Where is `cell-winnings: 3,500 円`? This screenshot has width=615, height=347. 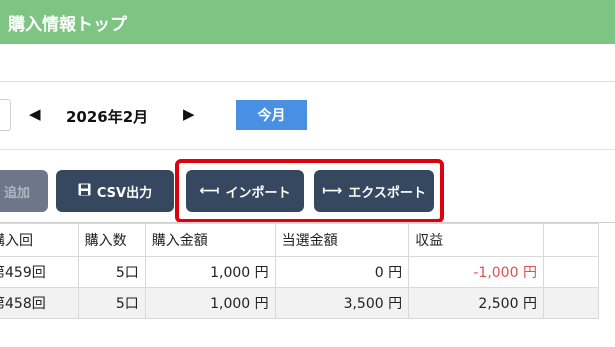 cell-winnings: 3,500 円 is located at coordinates (342, 303).